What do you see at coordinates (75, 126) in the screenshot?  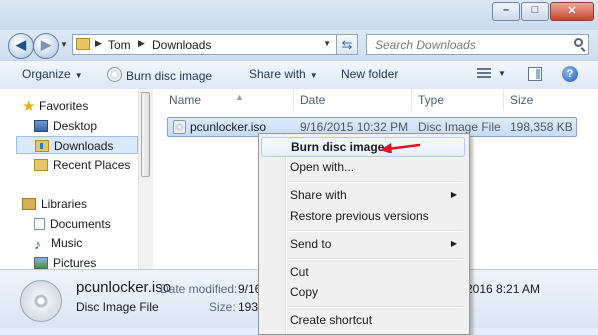 I see `nav-label: Desktop` at bounding box center [75, 126].